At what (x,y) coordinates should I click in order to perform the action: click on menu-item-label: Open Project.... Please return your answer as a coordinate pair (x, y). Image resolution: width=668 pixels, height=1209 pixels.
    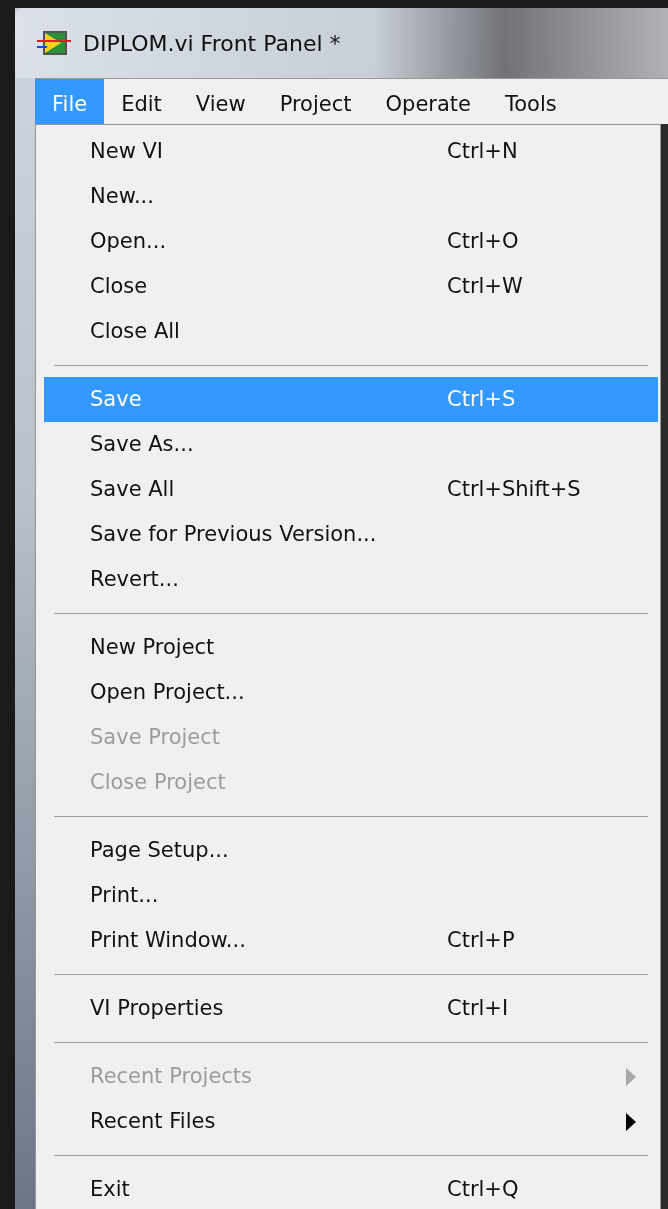
    Looking at the image, I should click on (168, 692).